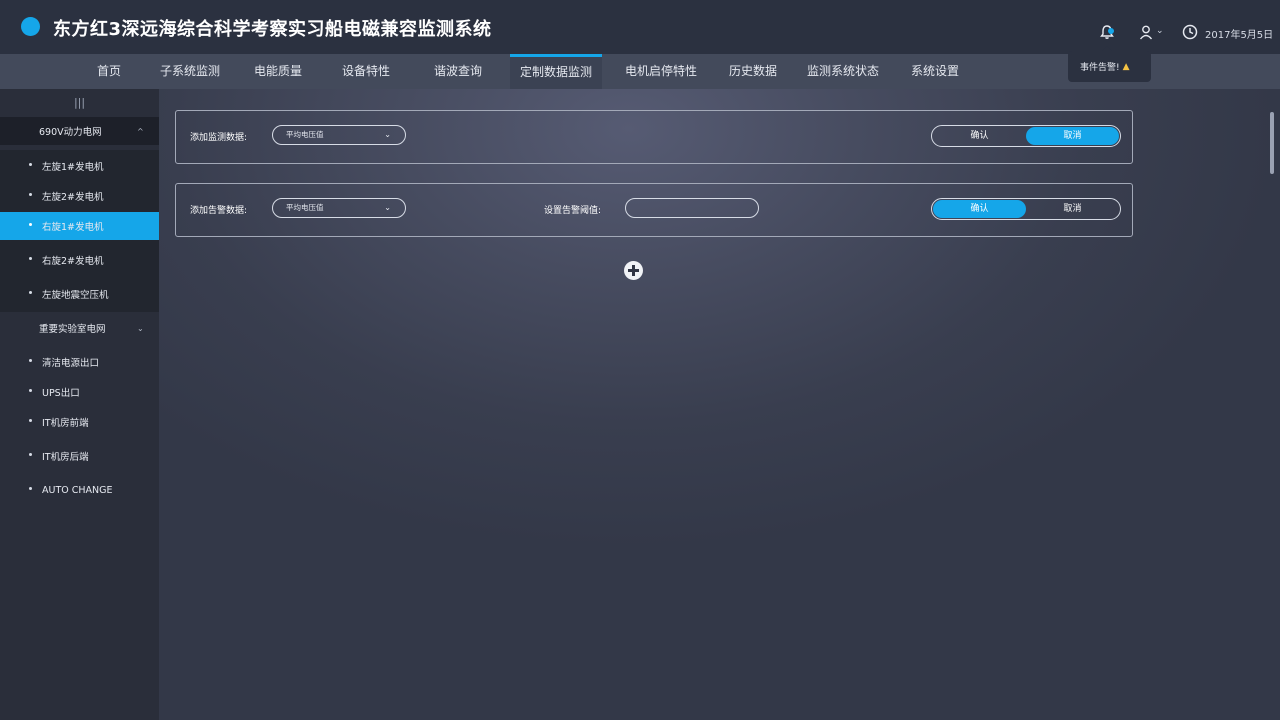 The width and height of the screenshot is (1280, 720). What do you see at coordinates (1190, 32) in the screenshot?
I see `clock-icon` at bounding box center [1190, 32].